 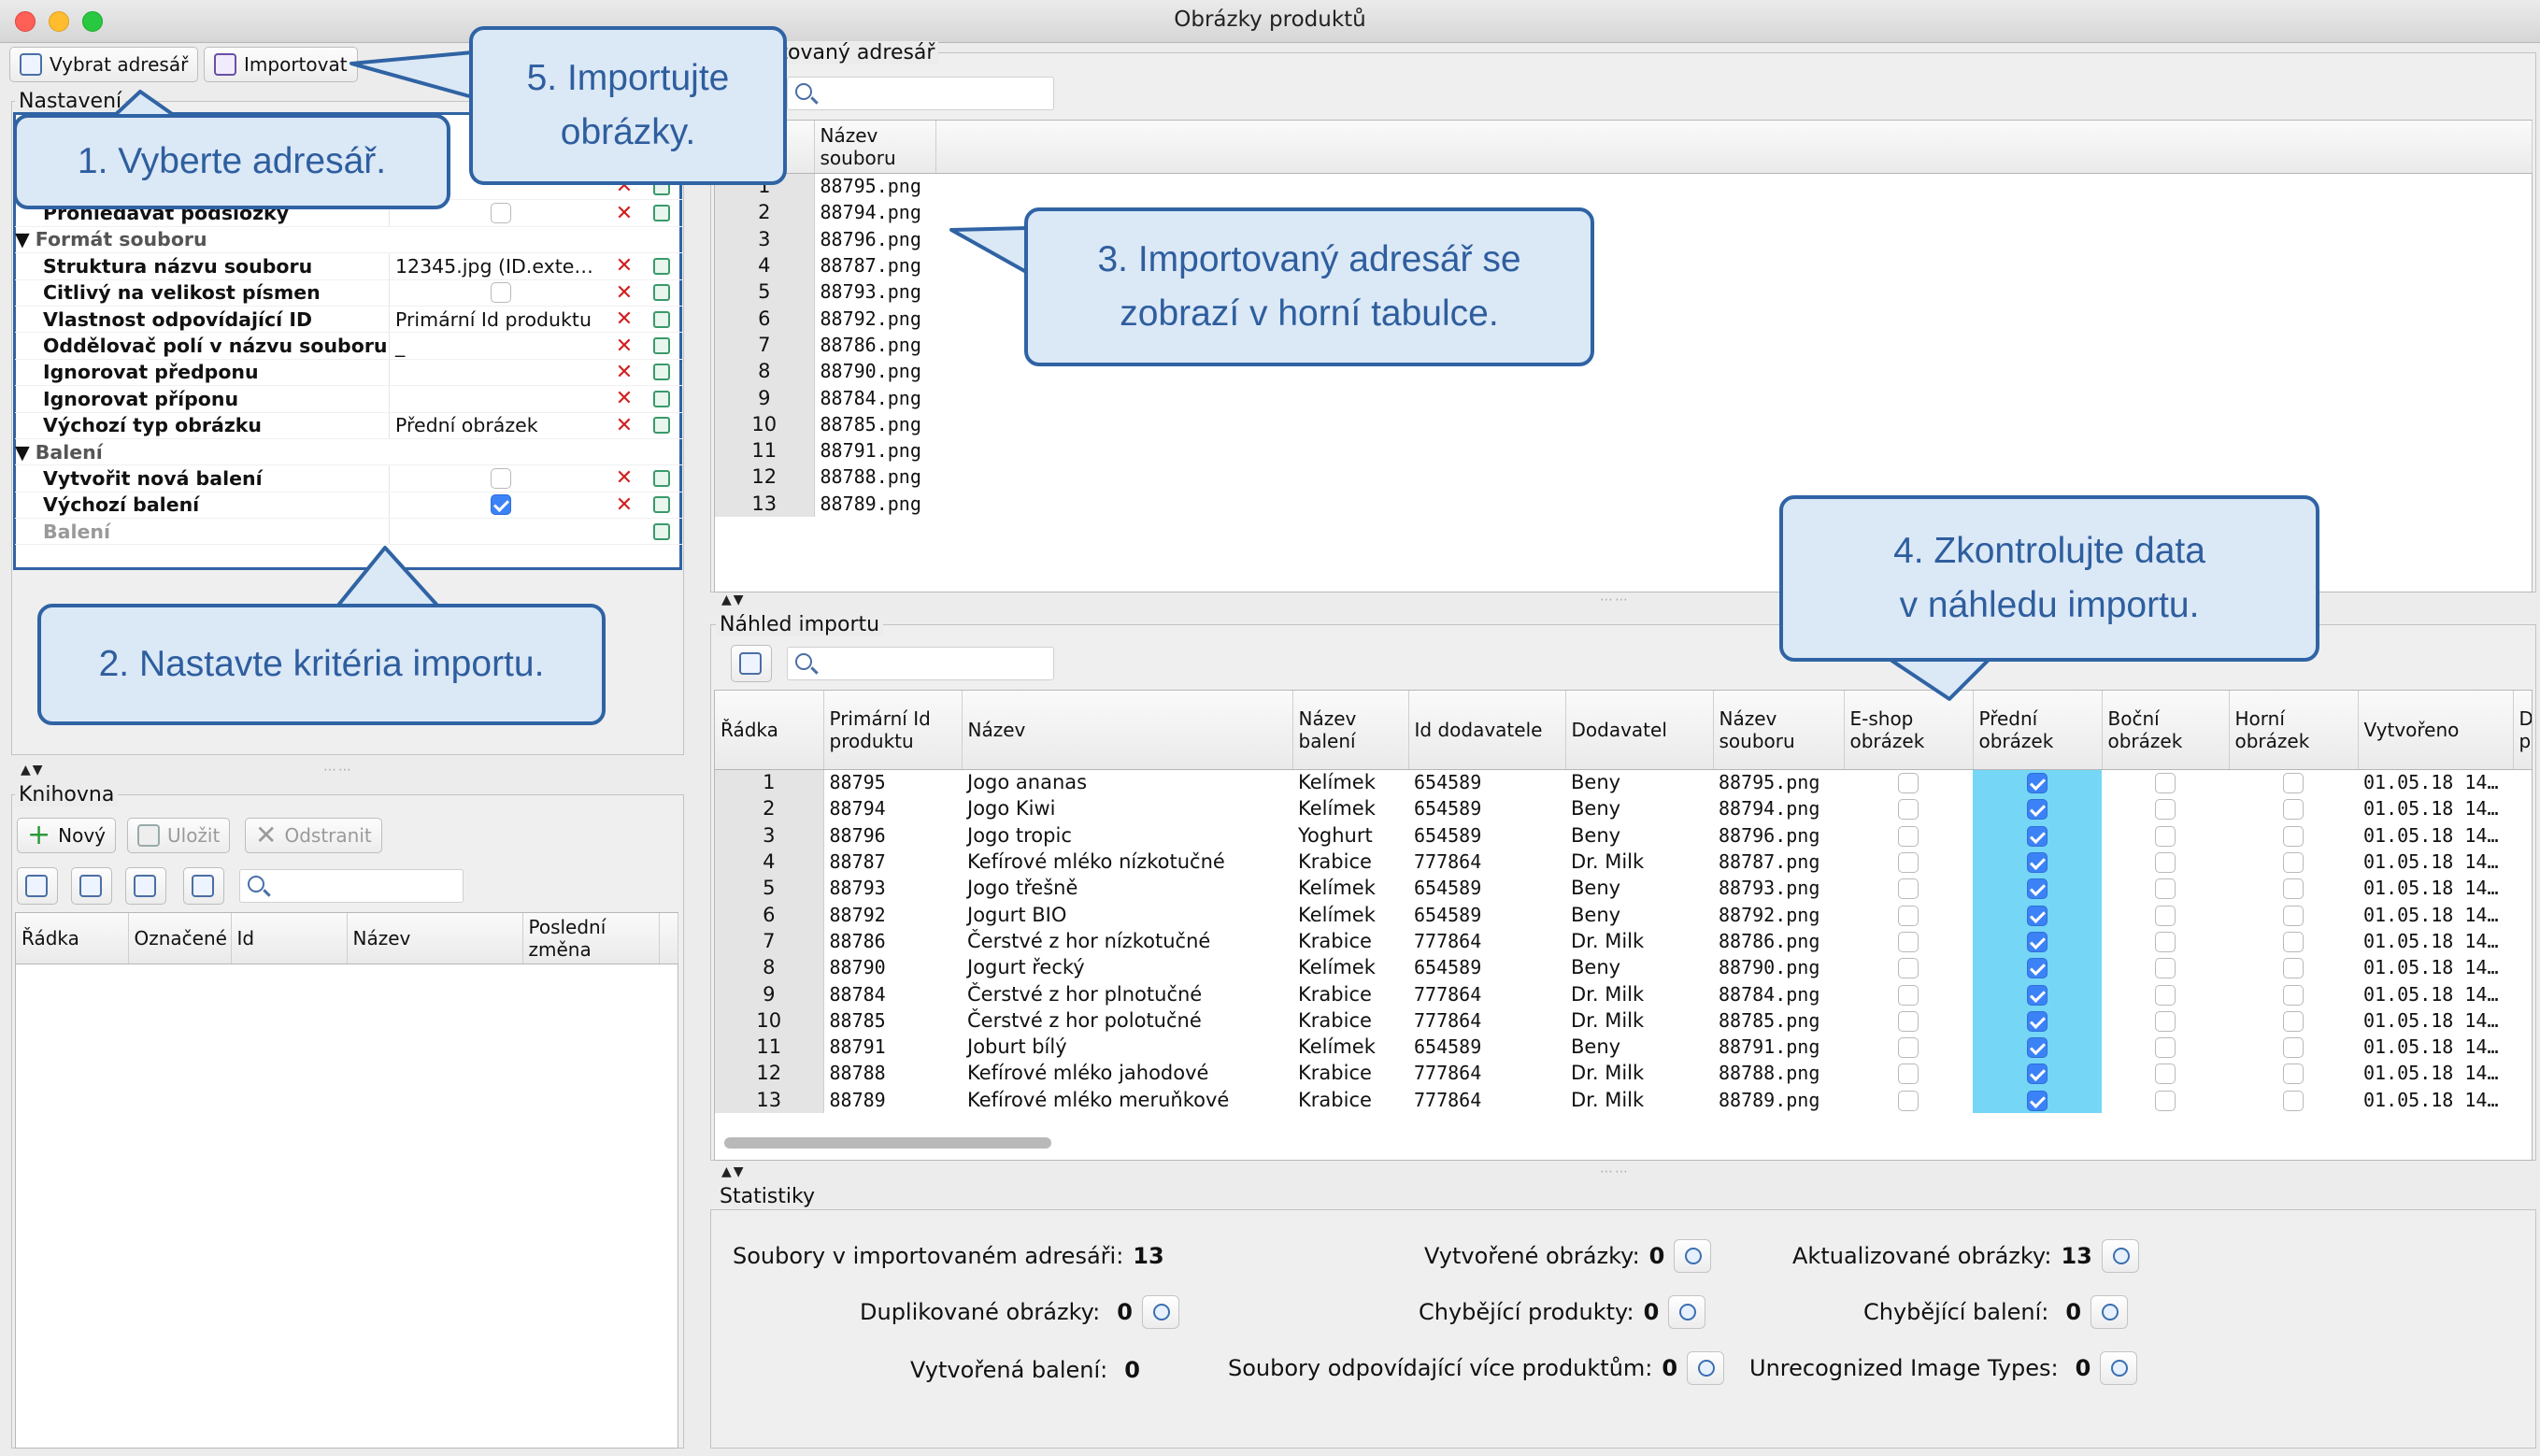 What do you see at coordinates (321, 664) in the screenshot?
I see `callout-set-criteria: 2. Nastavte kritéria importu.` at bounding box center [321, 664].